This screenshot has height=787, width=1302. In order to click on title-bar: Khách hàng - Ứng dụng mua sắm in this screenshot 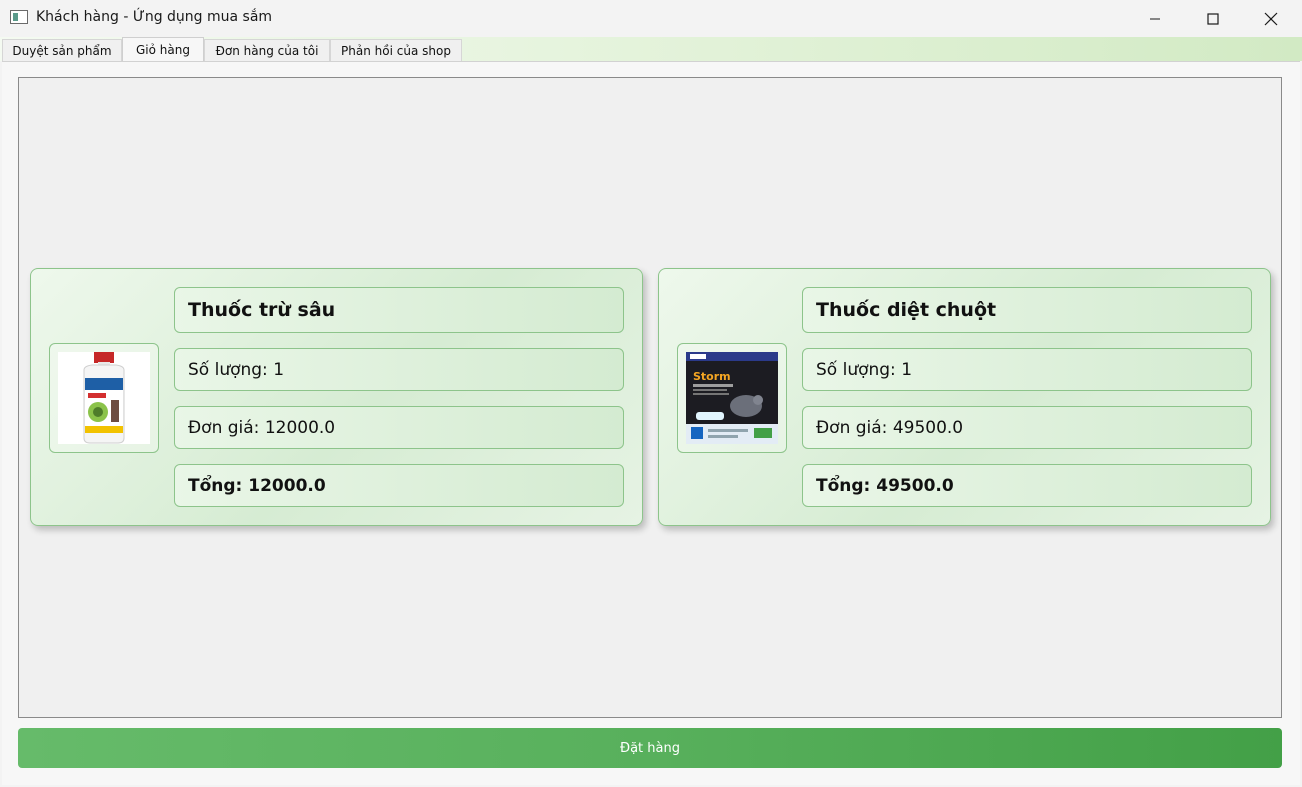, I will do `click(651, 18)`.